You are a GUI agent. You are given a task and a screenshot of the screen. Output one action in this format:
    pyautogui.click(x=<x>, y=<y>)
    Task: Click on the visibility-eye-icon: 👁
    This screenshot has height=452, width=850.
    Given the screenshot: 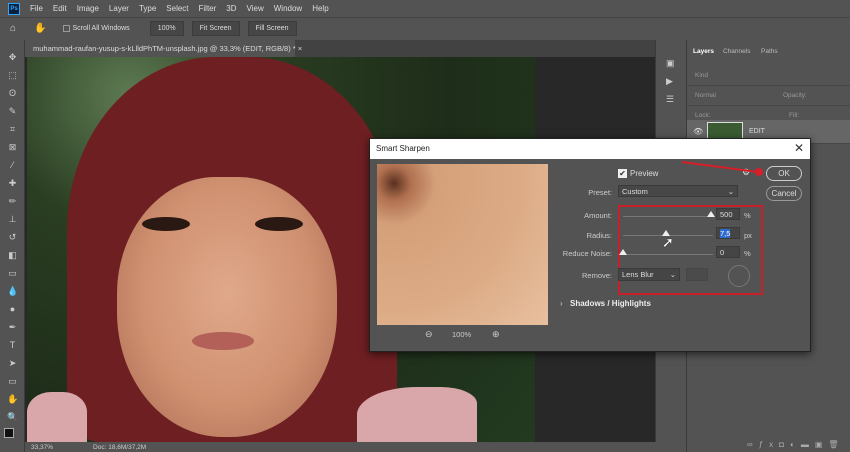 What is the action you would take?
    pyautogui.click(x=698, y=131)
    